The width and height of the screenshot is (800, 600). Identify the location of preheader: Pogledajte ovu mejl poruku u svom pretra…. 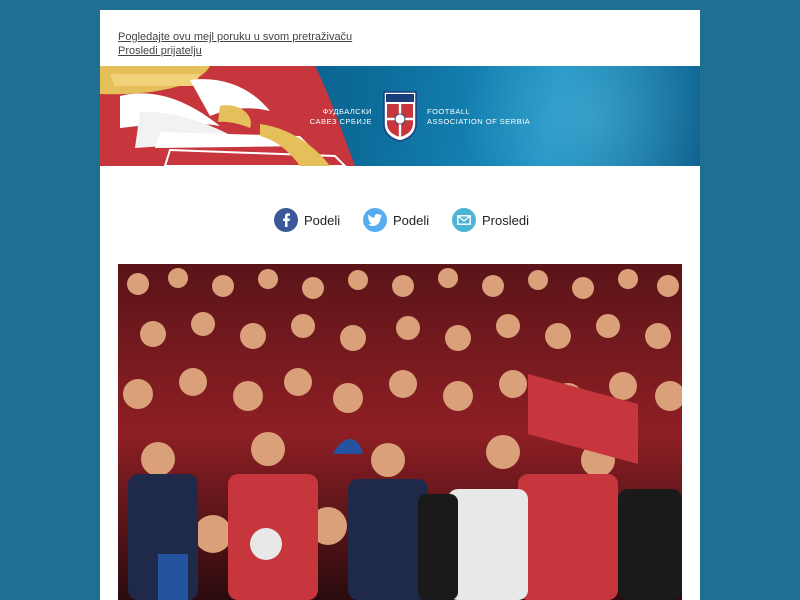
(400, 38).